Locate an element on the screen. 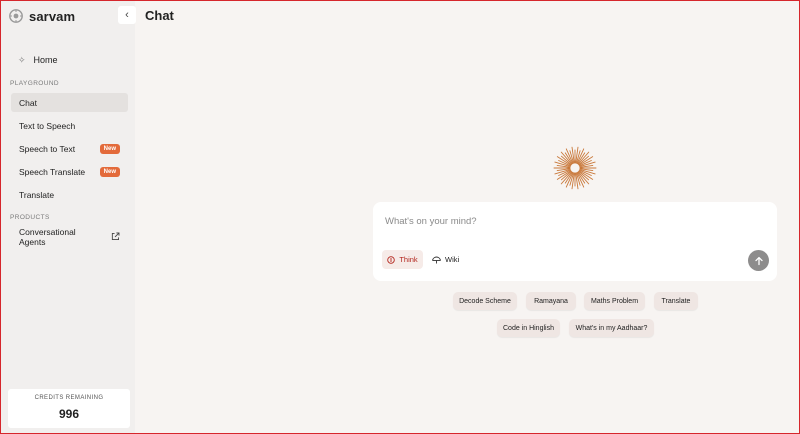 The width and height of the screenshot is (800, 434). brand-name: sarvam is located at coordinates (52, 16).